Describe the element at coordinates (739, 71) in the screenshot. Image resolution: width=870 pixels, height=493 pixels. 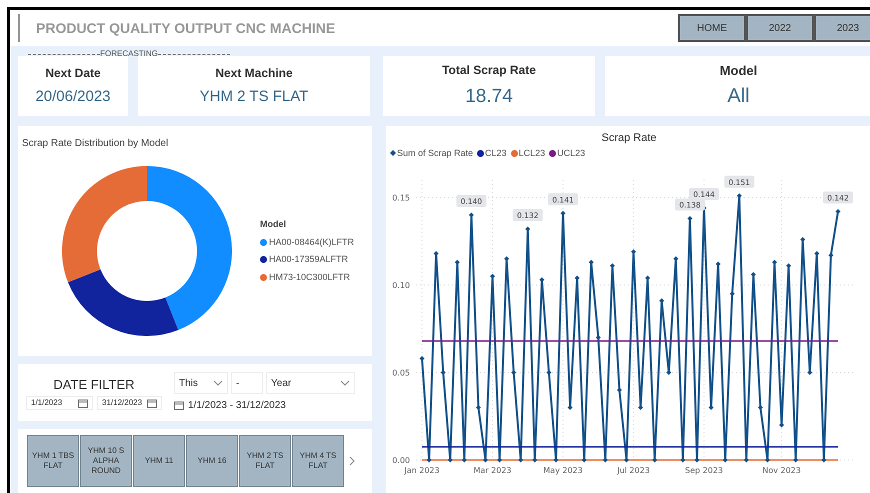
I see `card-label: Model` at that location.